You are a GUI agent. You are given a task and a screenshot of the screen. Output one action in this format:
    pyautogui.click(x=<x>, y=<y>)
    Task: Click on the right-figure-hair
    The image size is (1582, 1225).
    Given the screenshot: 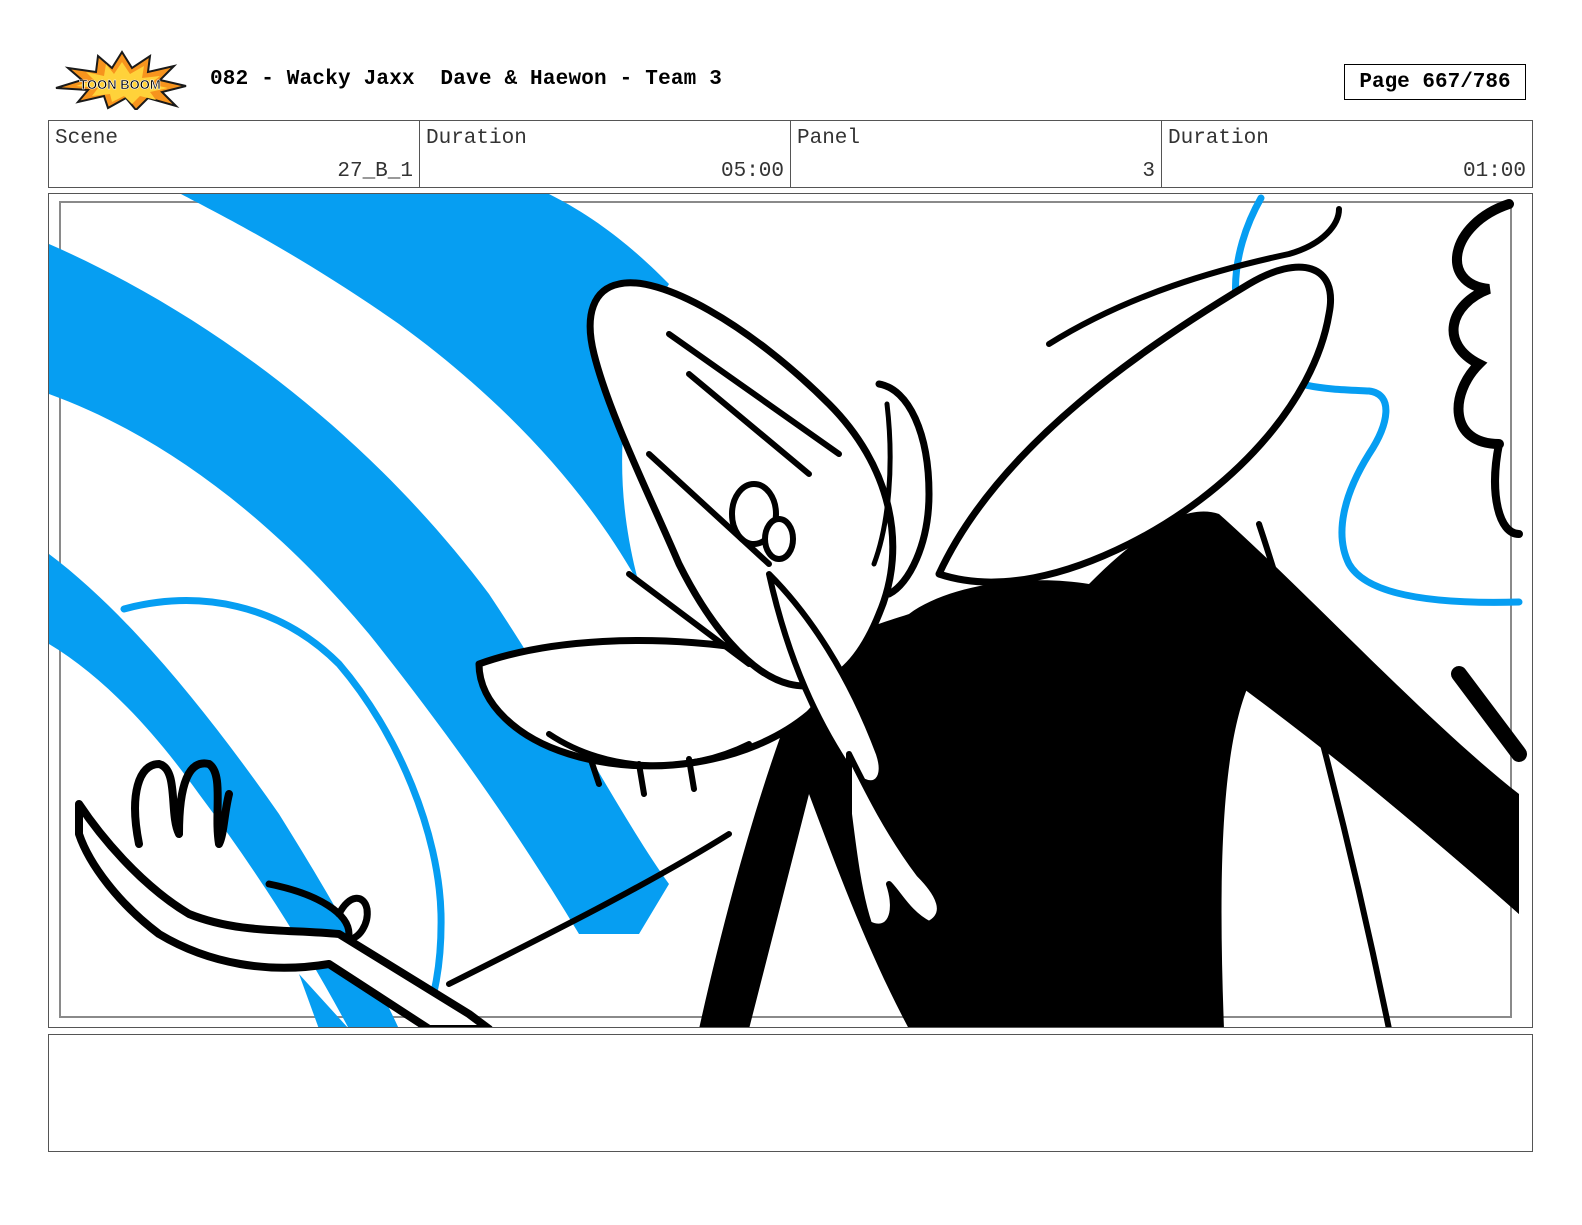 What is the action you would take?
    pyautogui.click(x=1481, y=324)
    